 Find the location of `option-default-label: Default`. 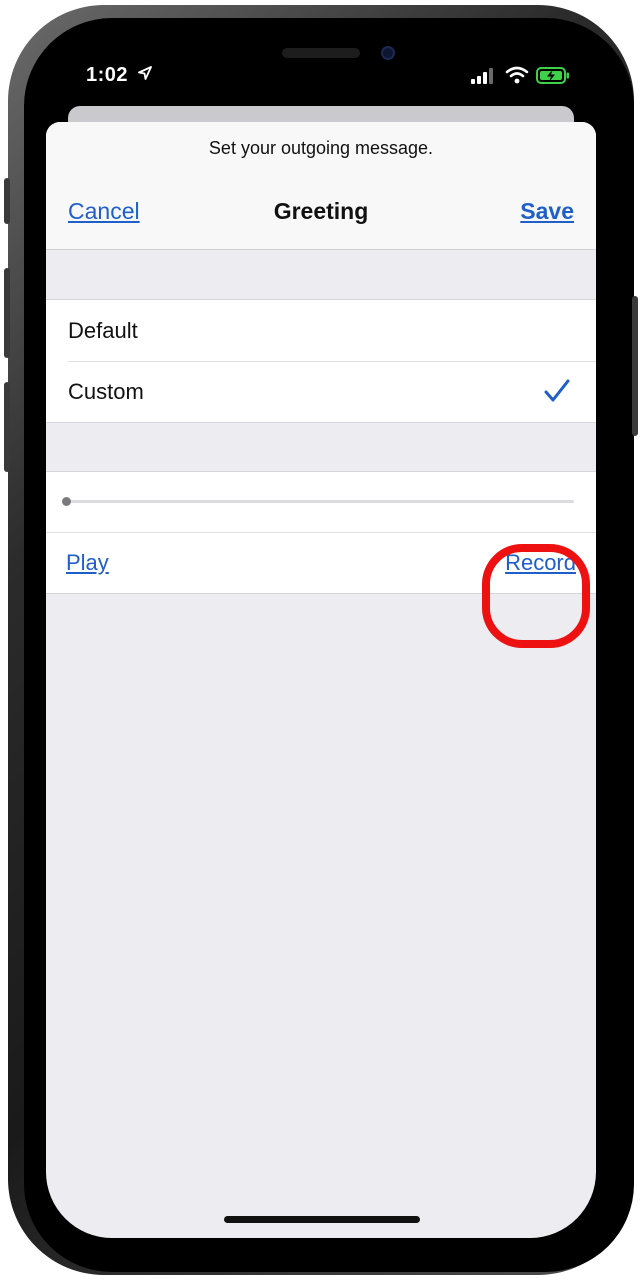

option-default-label: Default is located at coordinates (103, 330).